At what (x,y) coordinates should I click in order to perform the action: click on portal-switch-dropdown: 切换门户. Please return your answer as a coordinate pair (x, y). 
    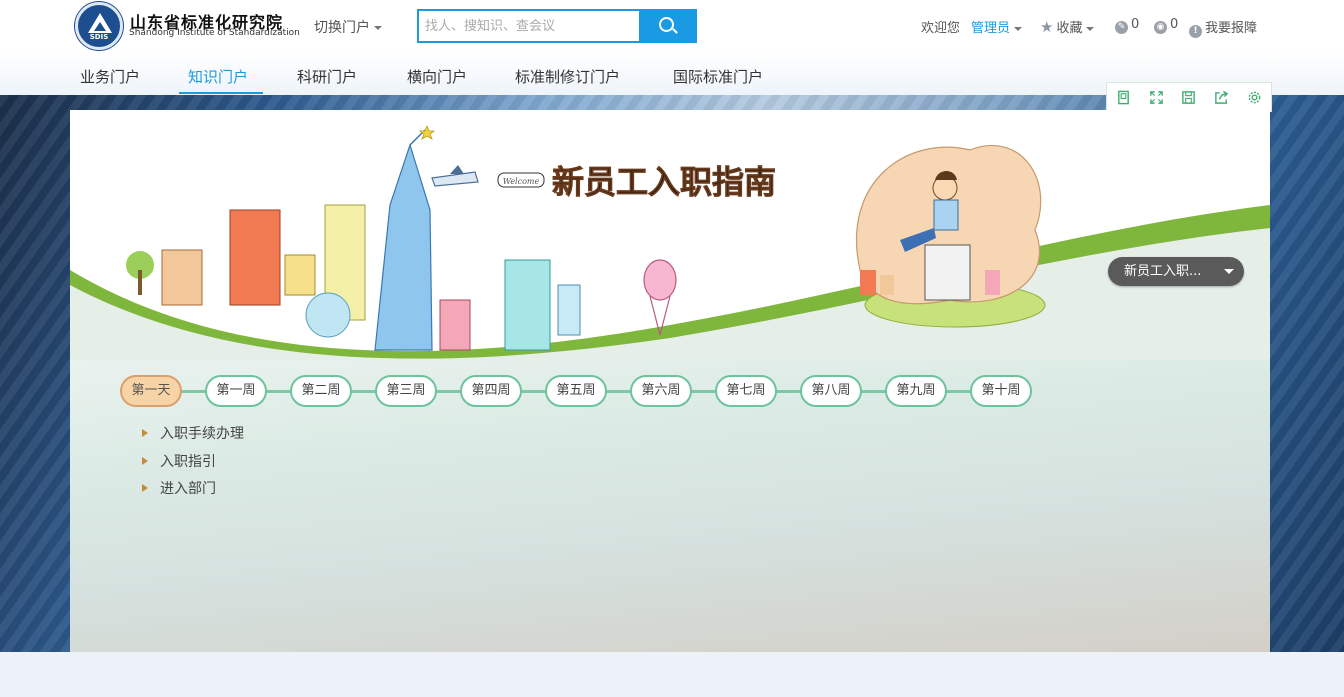
    Looking at the image, I should click on (348, 27).